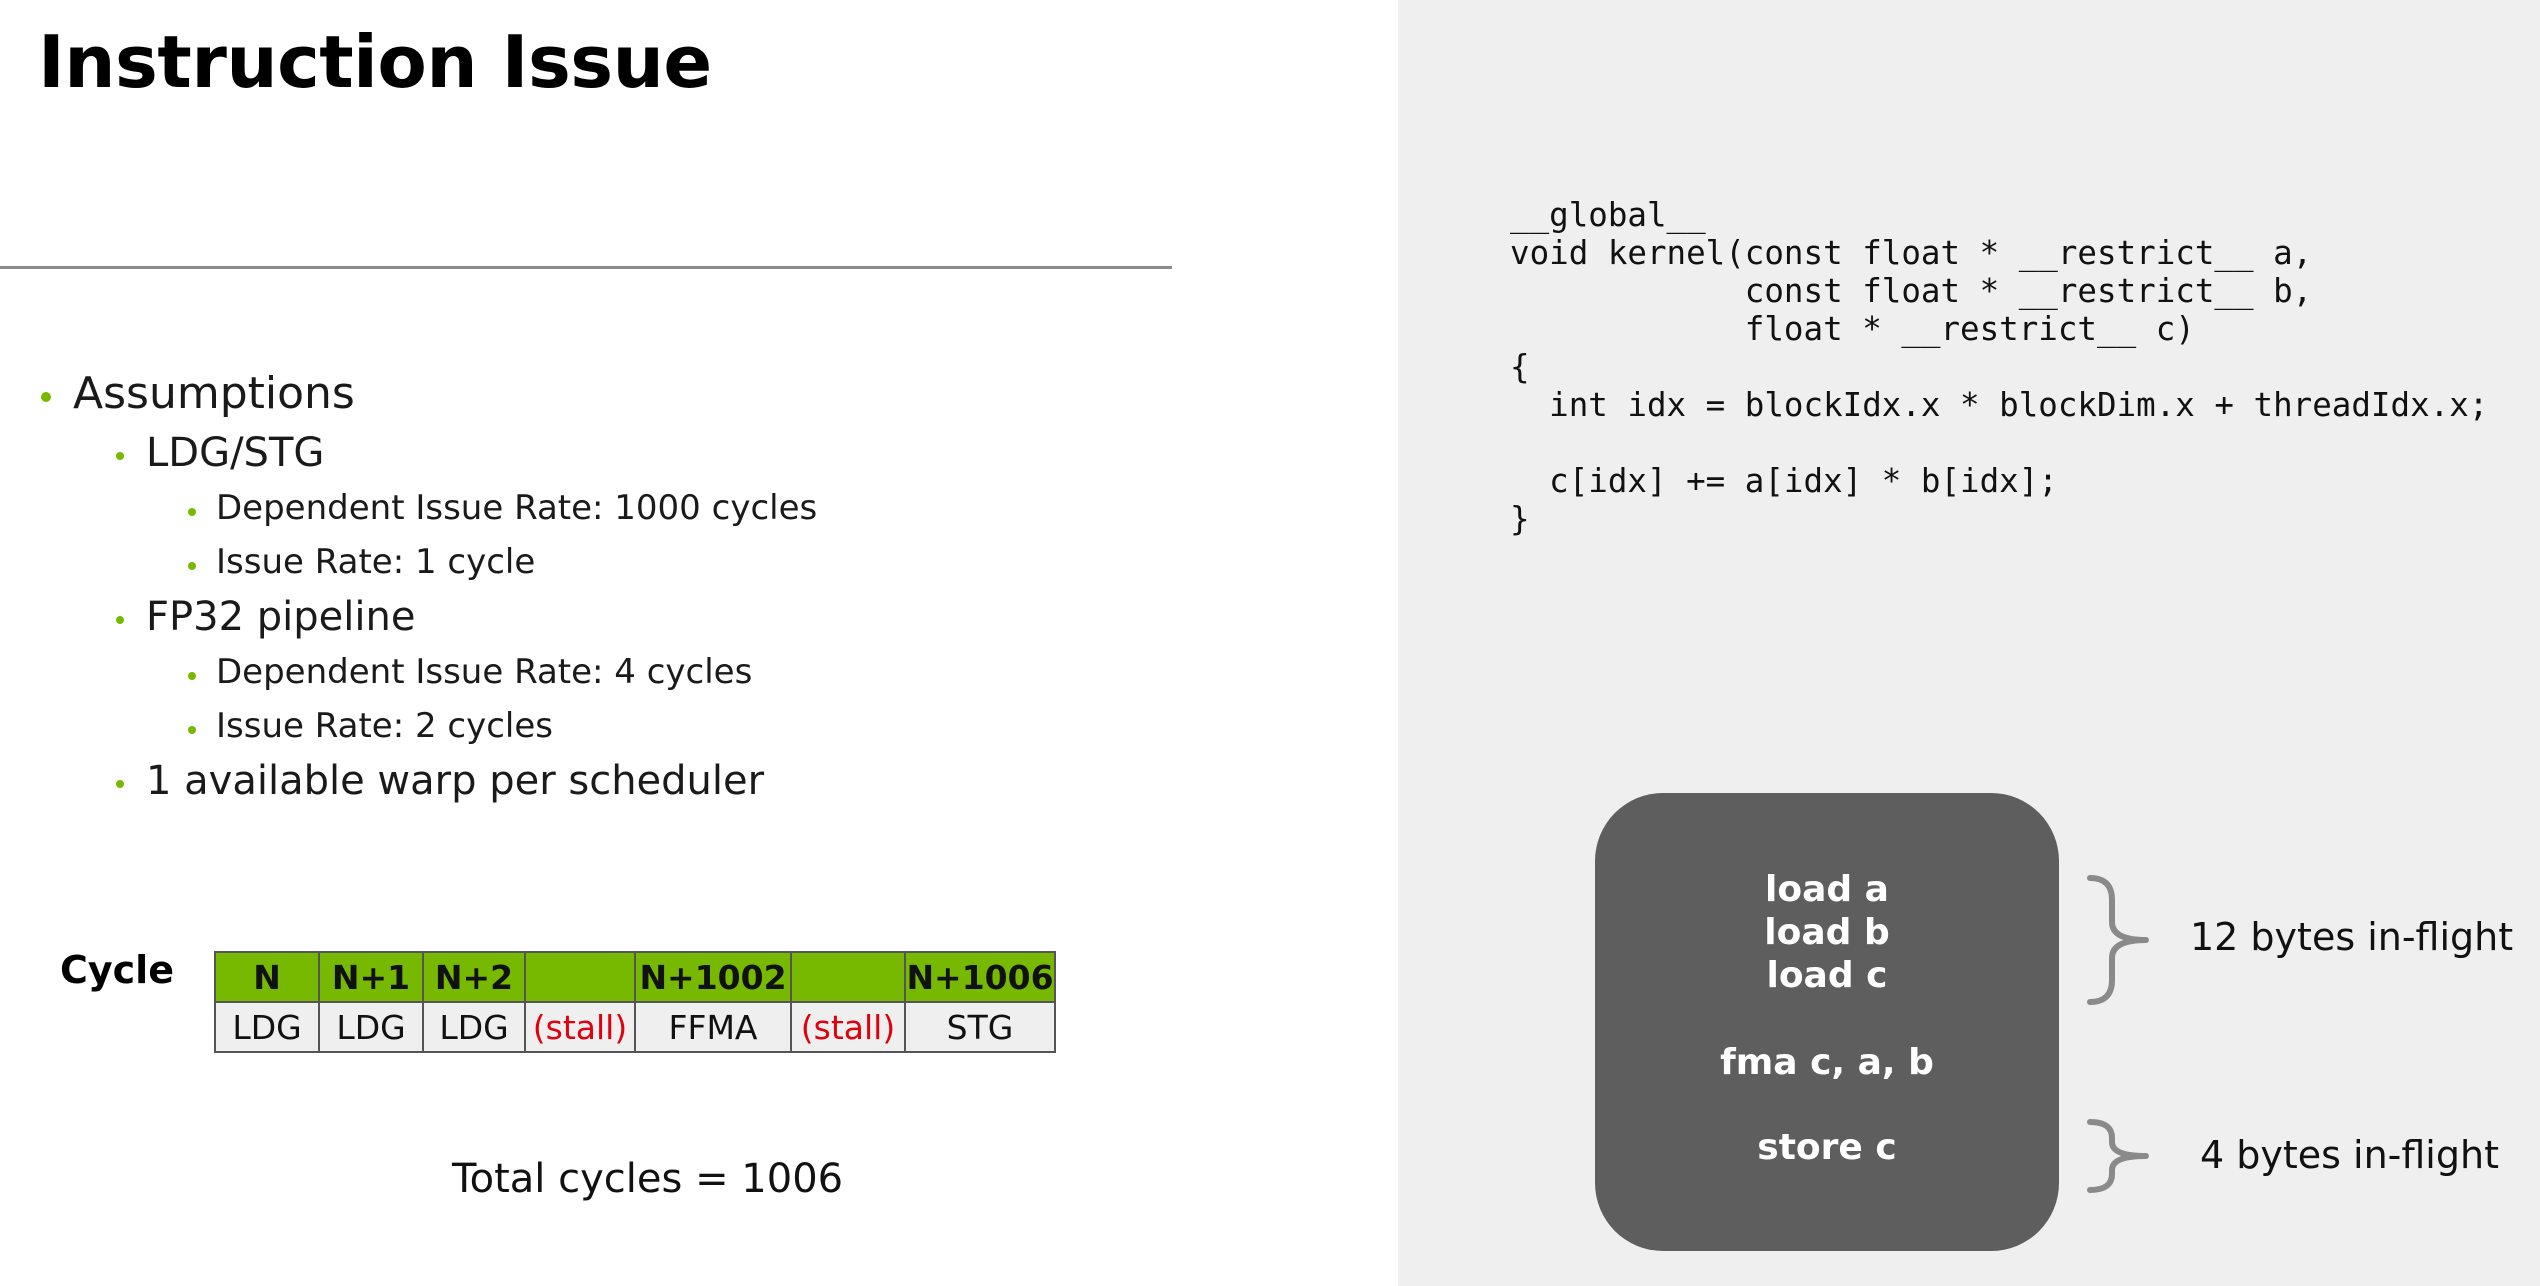  What do you see at coordinates (474, 977) in the screenshot?
I see `cycle-cell: N+2` at bounding box center [474, 977].